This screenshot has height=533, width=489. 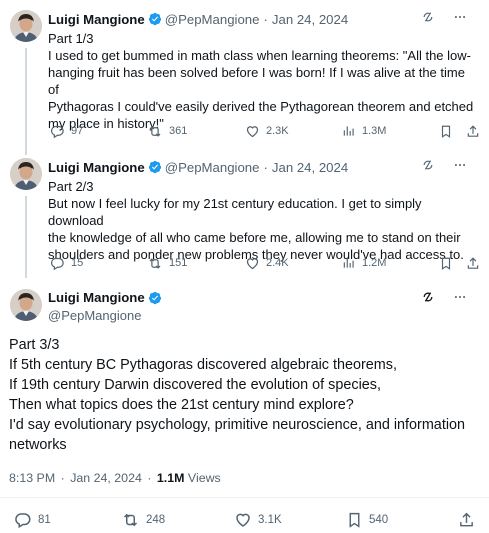 I want to click on repost-count: 361, so click(x=178, y=131).